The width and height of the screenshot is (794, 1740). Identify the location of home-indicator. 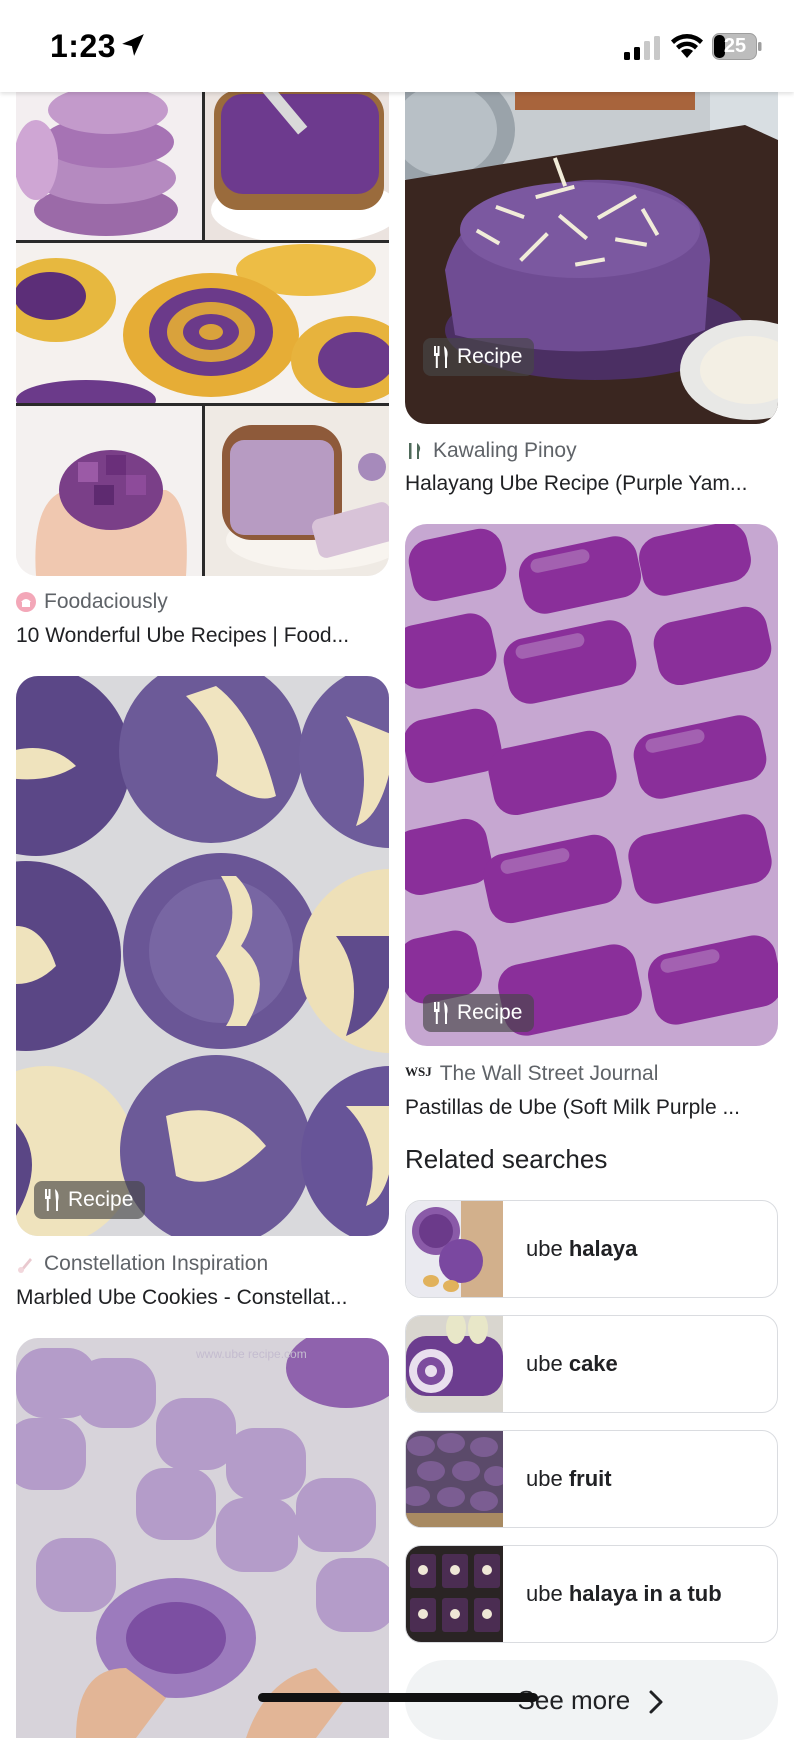
(398, 1697).